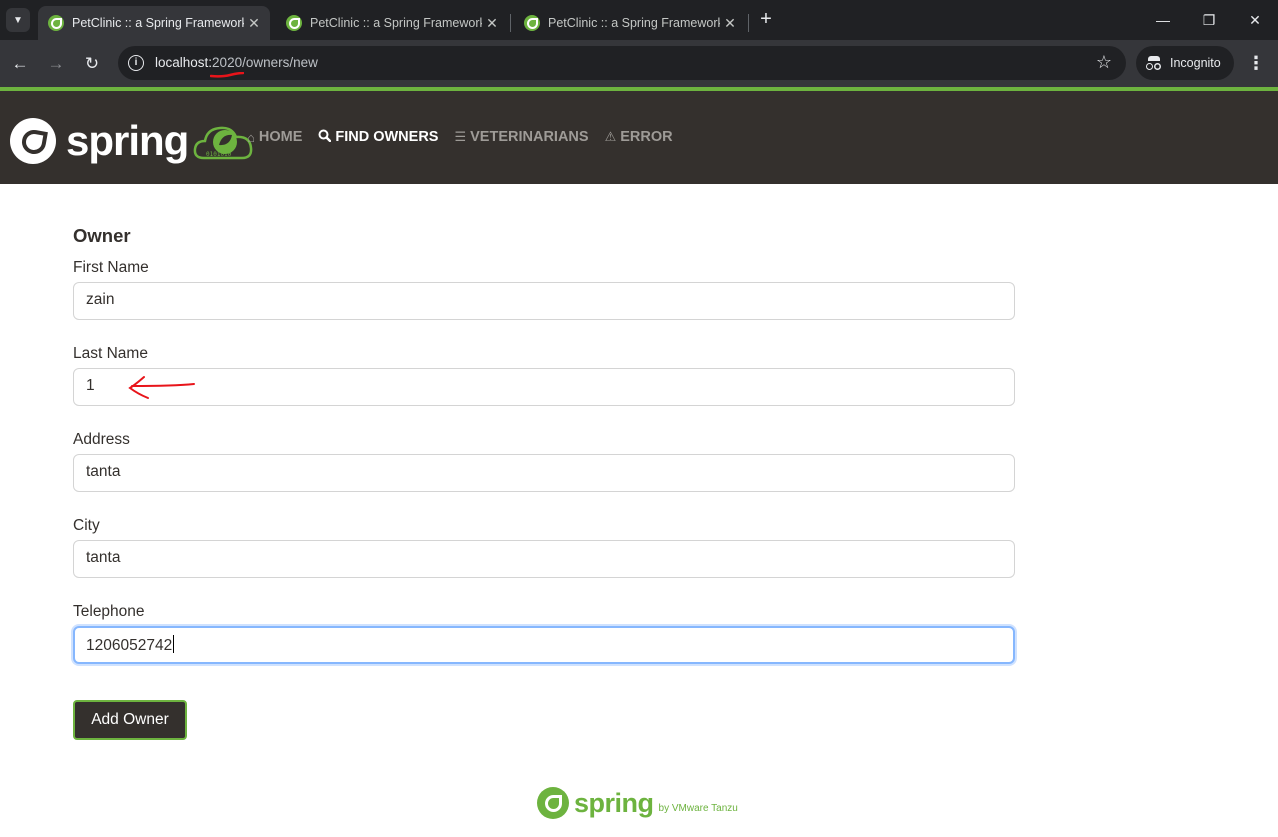  What do you see at coordinates (460, 136) in the screenshot?
I see `list-icon: ☰` at bounding box center [460, 136].